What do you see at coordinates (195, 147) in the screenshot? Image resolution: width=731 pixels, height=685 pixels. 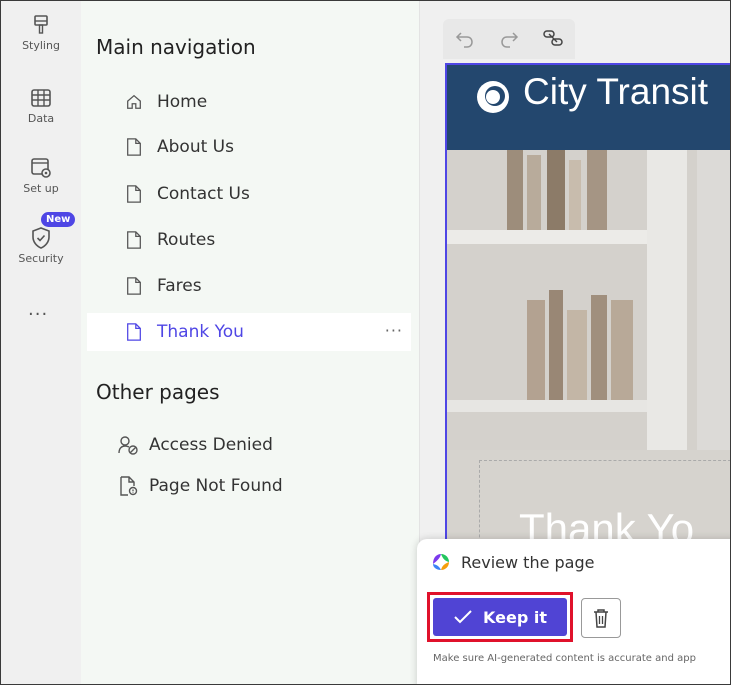 I see `nav-item-label: About Us` at bounding box center [195, 147].